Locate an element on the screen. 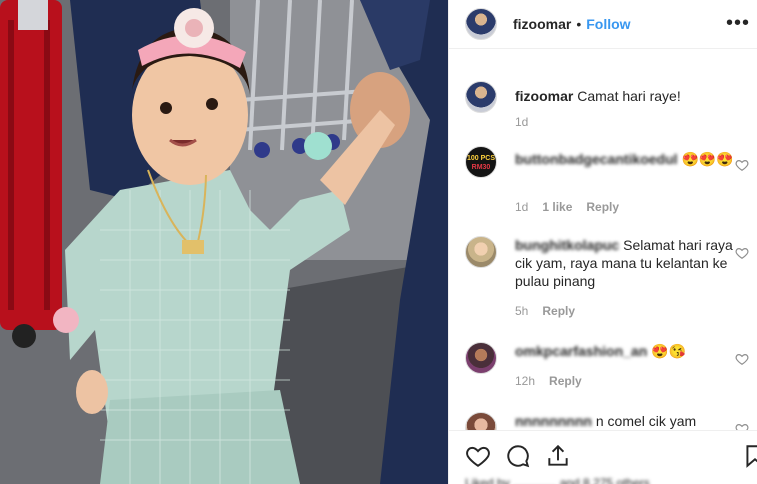 The image size is (757, 484). avatar-text-bottom: RM30 is located at coordinates (481, 167).